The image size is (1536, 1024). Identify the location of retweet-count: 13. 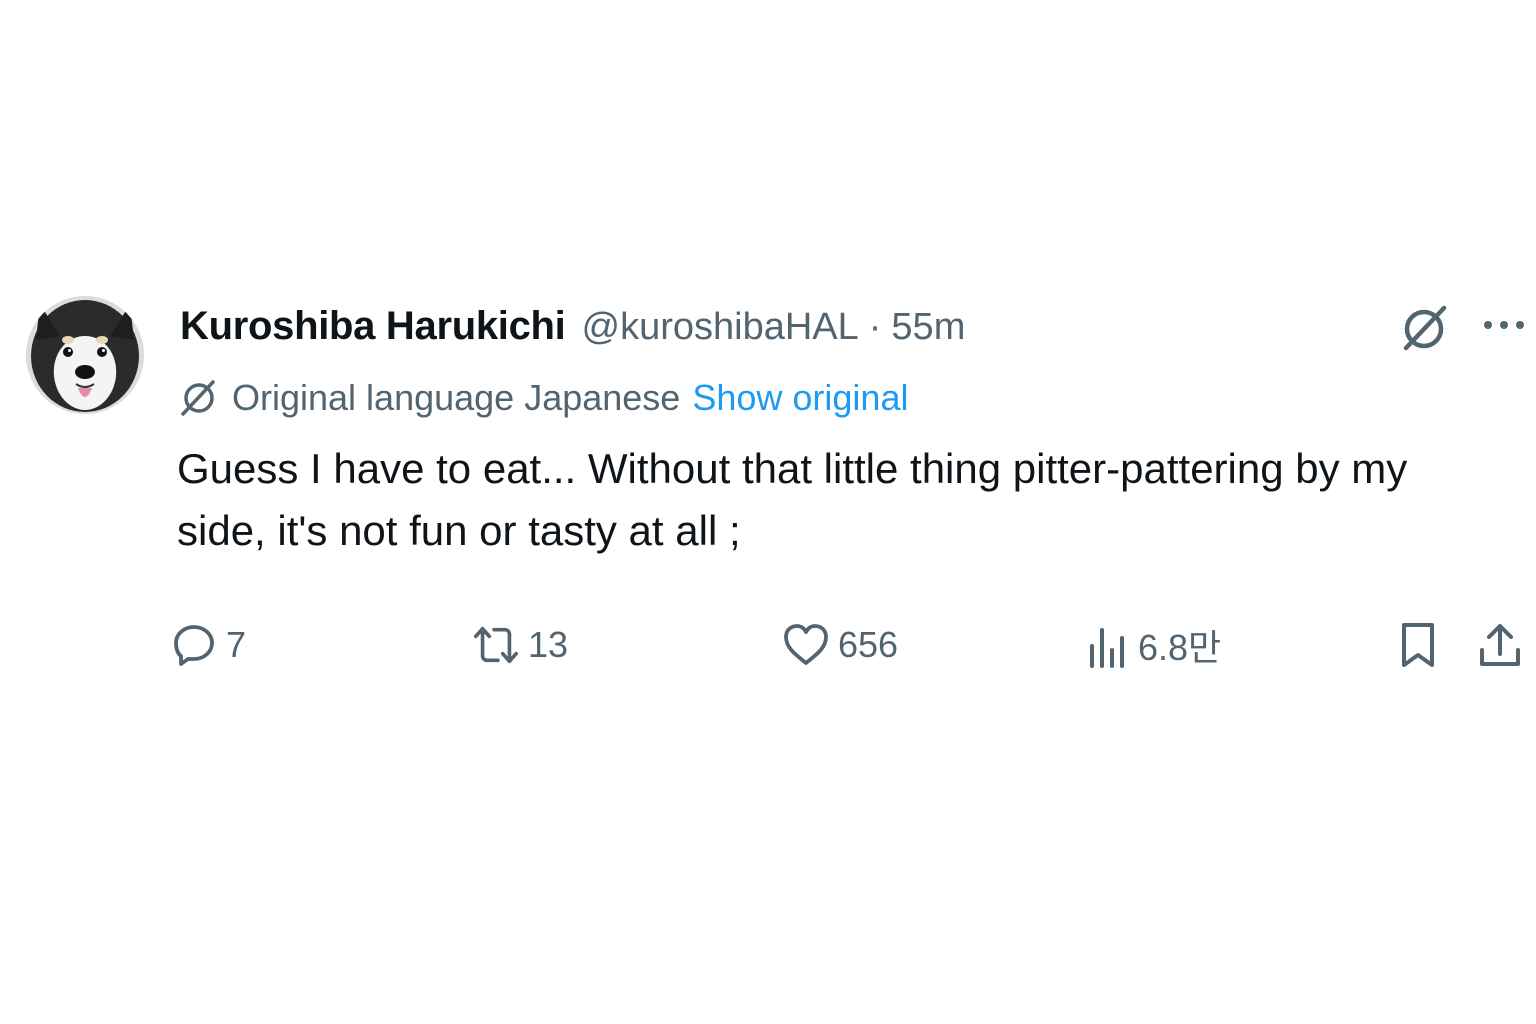
(548, 644).